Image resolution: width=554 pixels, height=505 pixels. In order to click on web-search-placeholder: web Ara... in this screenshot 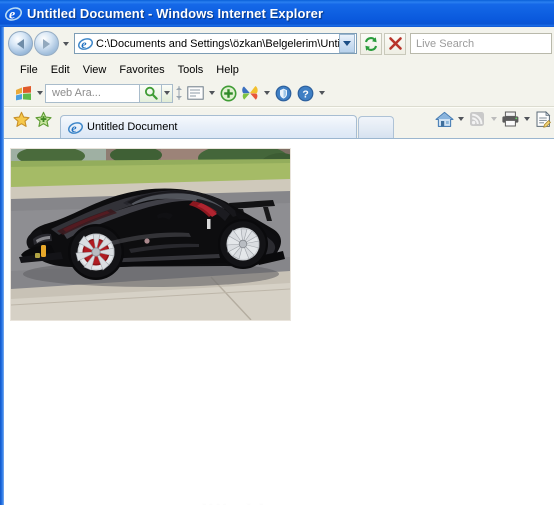, I will do `click(76, 93)`.